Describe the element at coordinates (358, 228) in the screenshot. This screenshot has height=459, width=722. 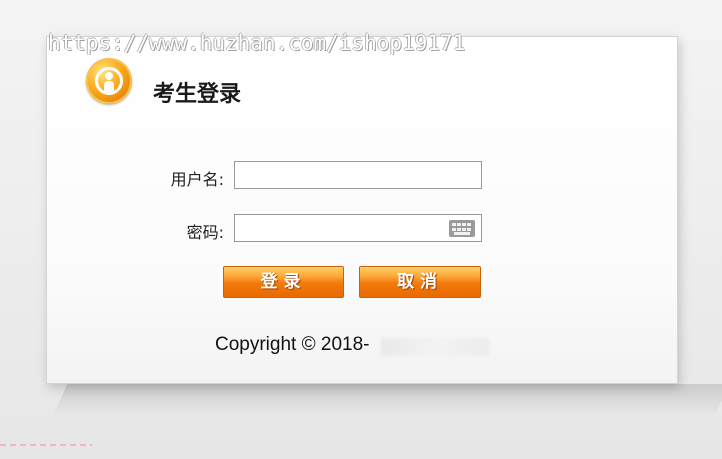
I see `password-input` at that location.